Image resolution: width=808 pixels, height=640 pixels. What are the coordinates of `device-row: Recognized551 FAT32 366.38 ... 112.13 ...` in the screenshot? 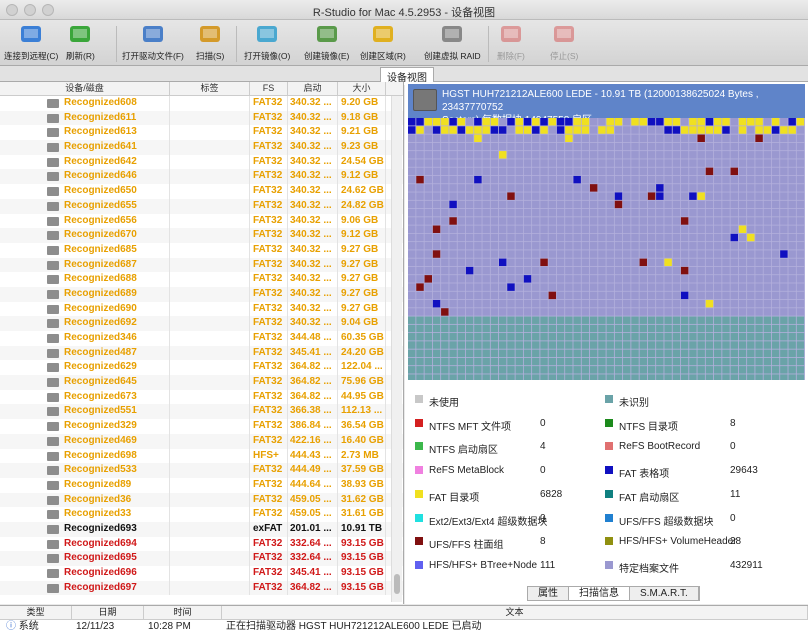 It's located at (201, 412).